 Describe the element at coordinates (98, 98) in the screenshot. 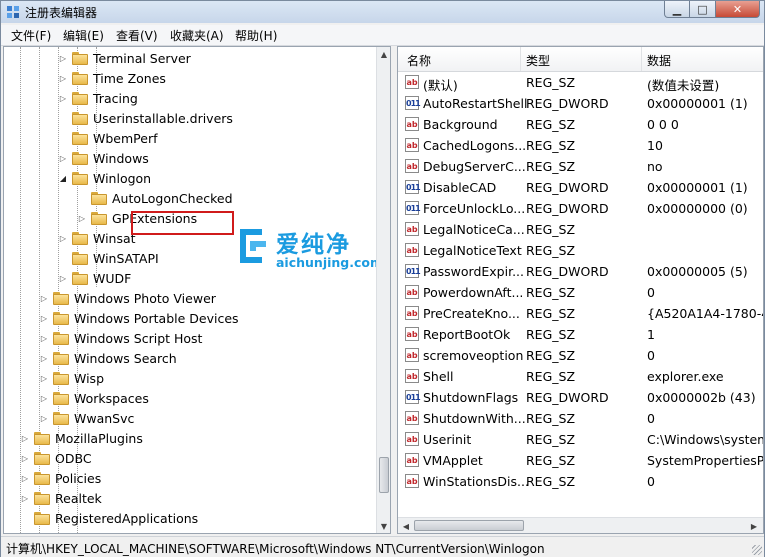

I see `tree-item: ▷ Tracing` at that location.